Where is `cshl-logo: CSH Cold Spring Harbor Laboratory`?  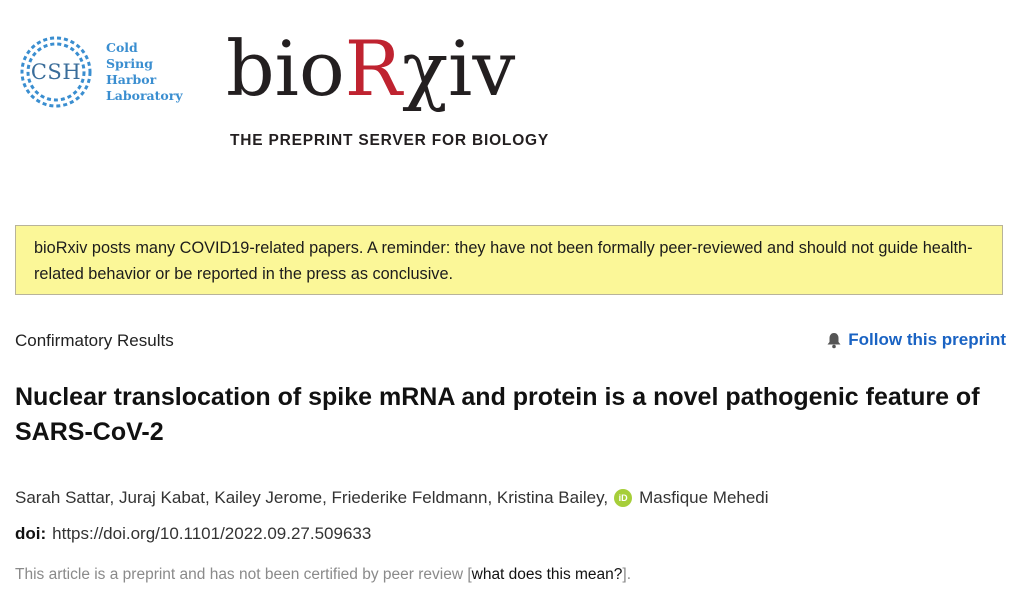
cshl-logo: CSH Cold Spring Harbor Laboratory is located at coordinates (100, 72).